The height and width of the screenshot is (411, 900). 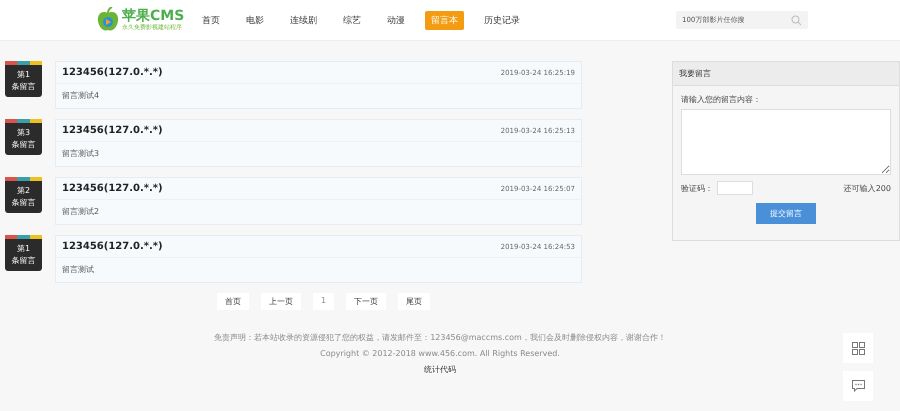 I want to click on nav-link: 动漫, so click(x=396, y=20).